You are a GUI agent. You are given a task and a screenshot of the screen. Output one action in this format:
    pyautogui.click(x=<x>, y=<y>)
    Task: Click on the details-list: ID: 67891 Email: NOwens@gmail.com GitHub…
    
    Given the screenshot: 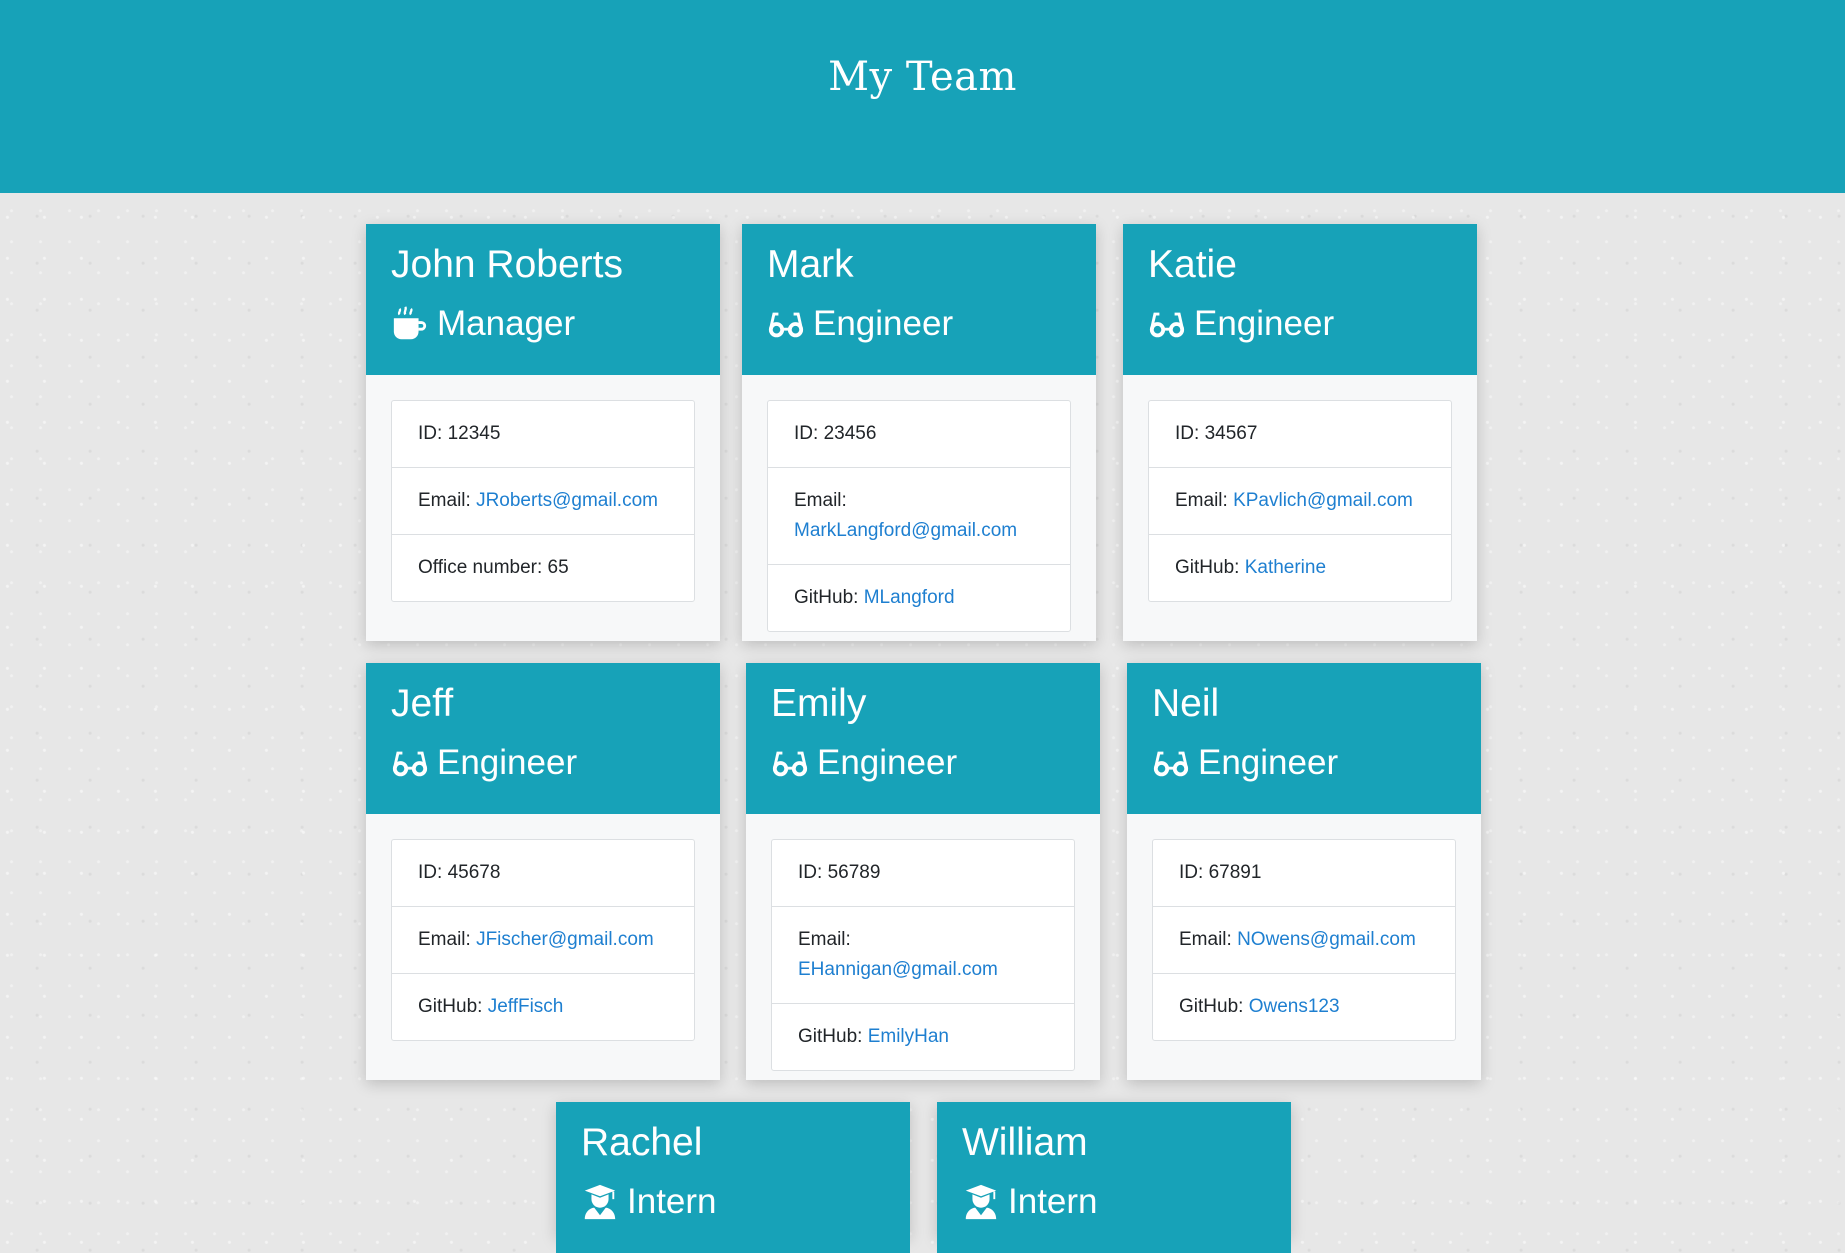 What is the action you would take?
    pyautogui.click(x=1304, y=940)
    